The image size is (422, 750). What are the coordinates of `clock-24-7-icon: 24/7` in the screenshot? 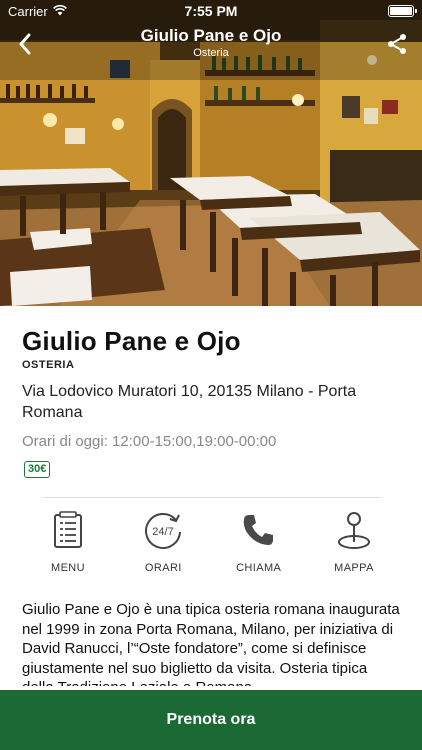 It's located at (163, 530).